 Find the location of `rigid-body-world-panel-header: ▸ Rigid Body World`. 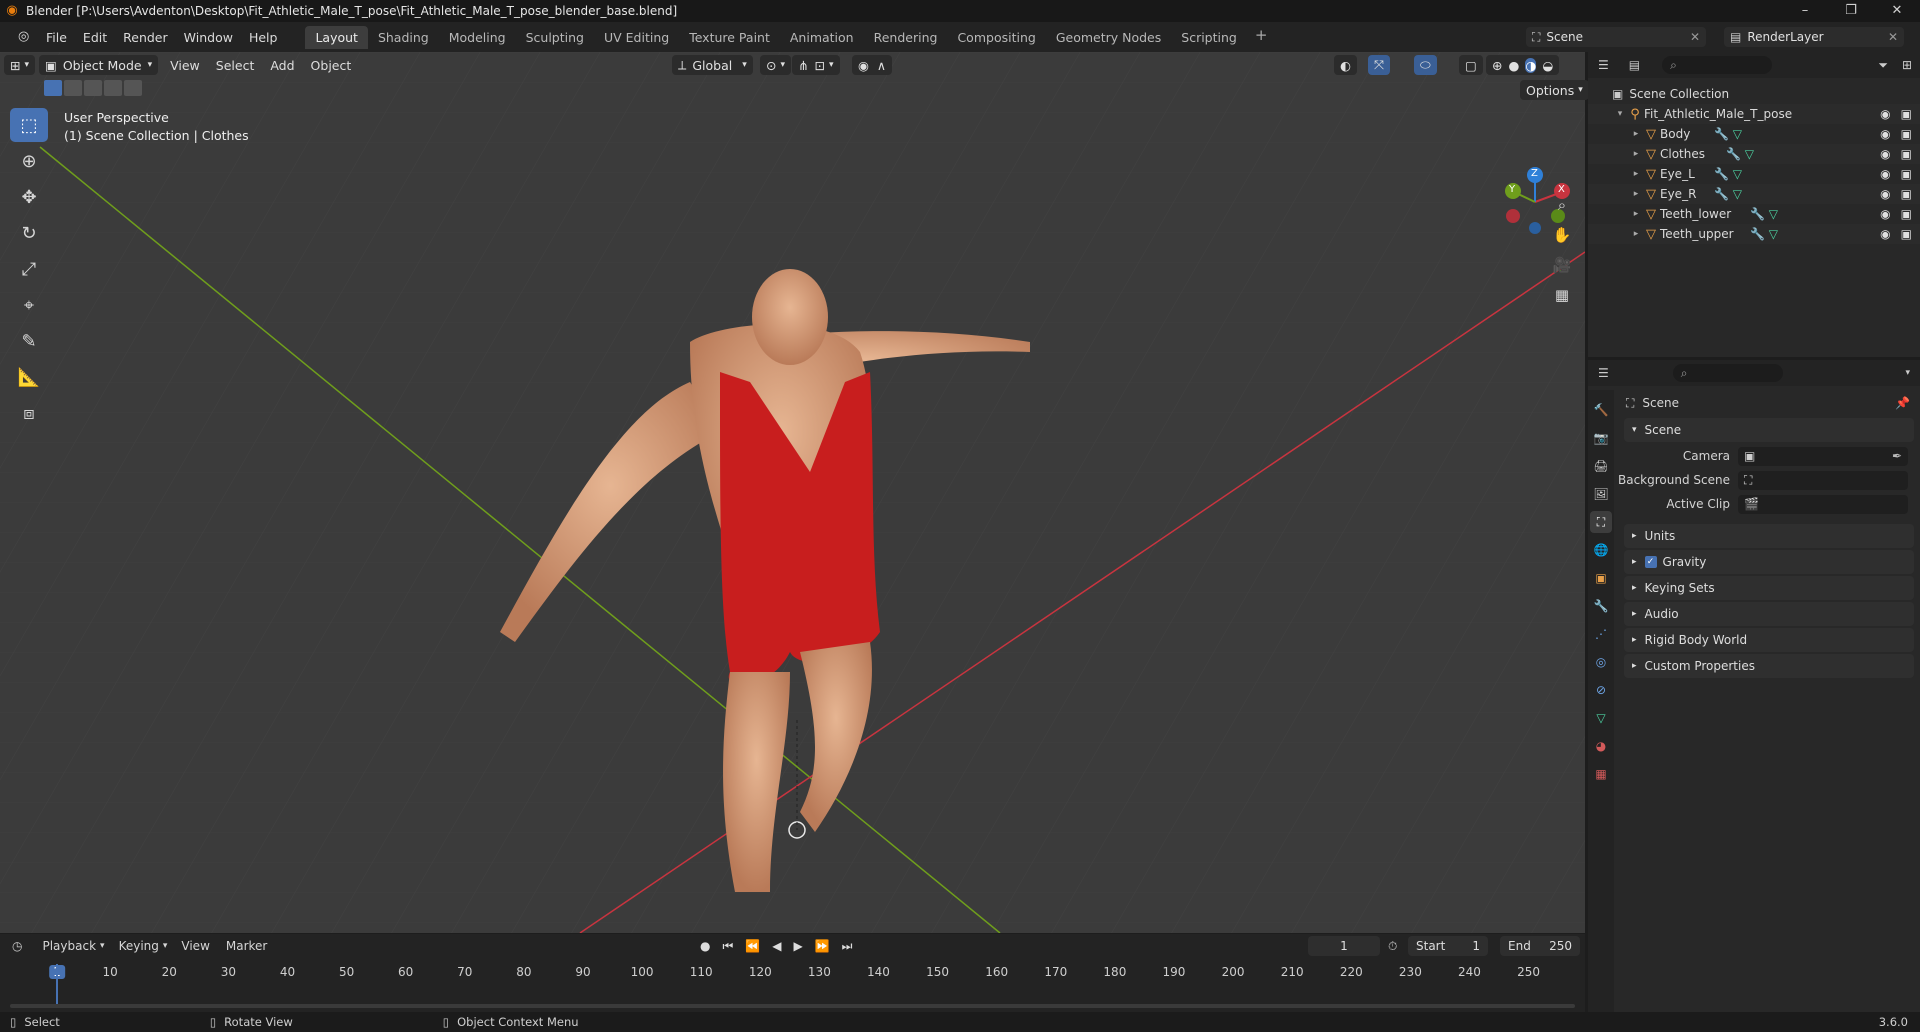

rigid-body-world-panel-header: ▸ Rigid Body World is located at coordinates (1769, 640).